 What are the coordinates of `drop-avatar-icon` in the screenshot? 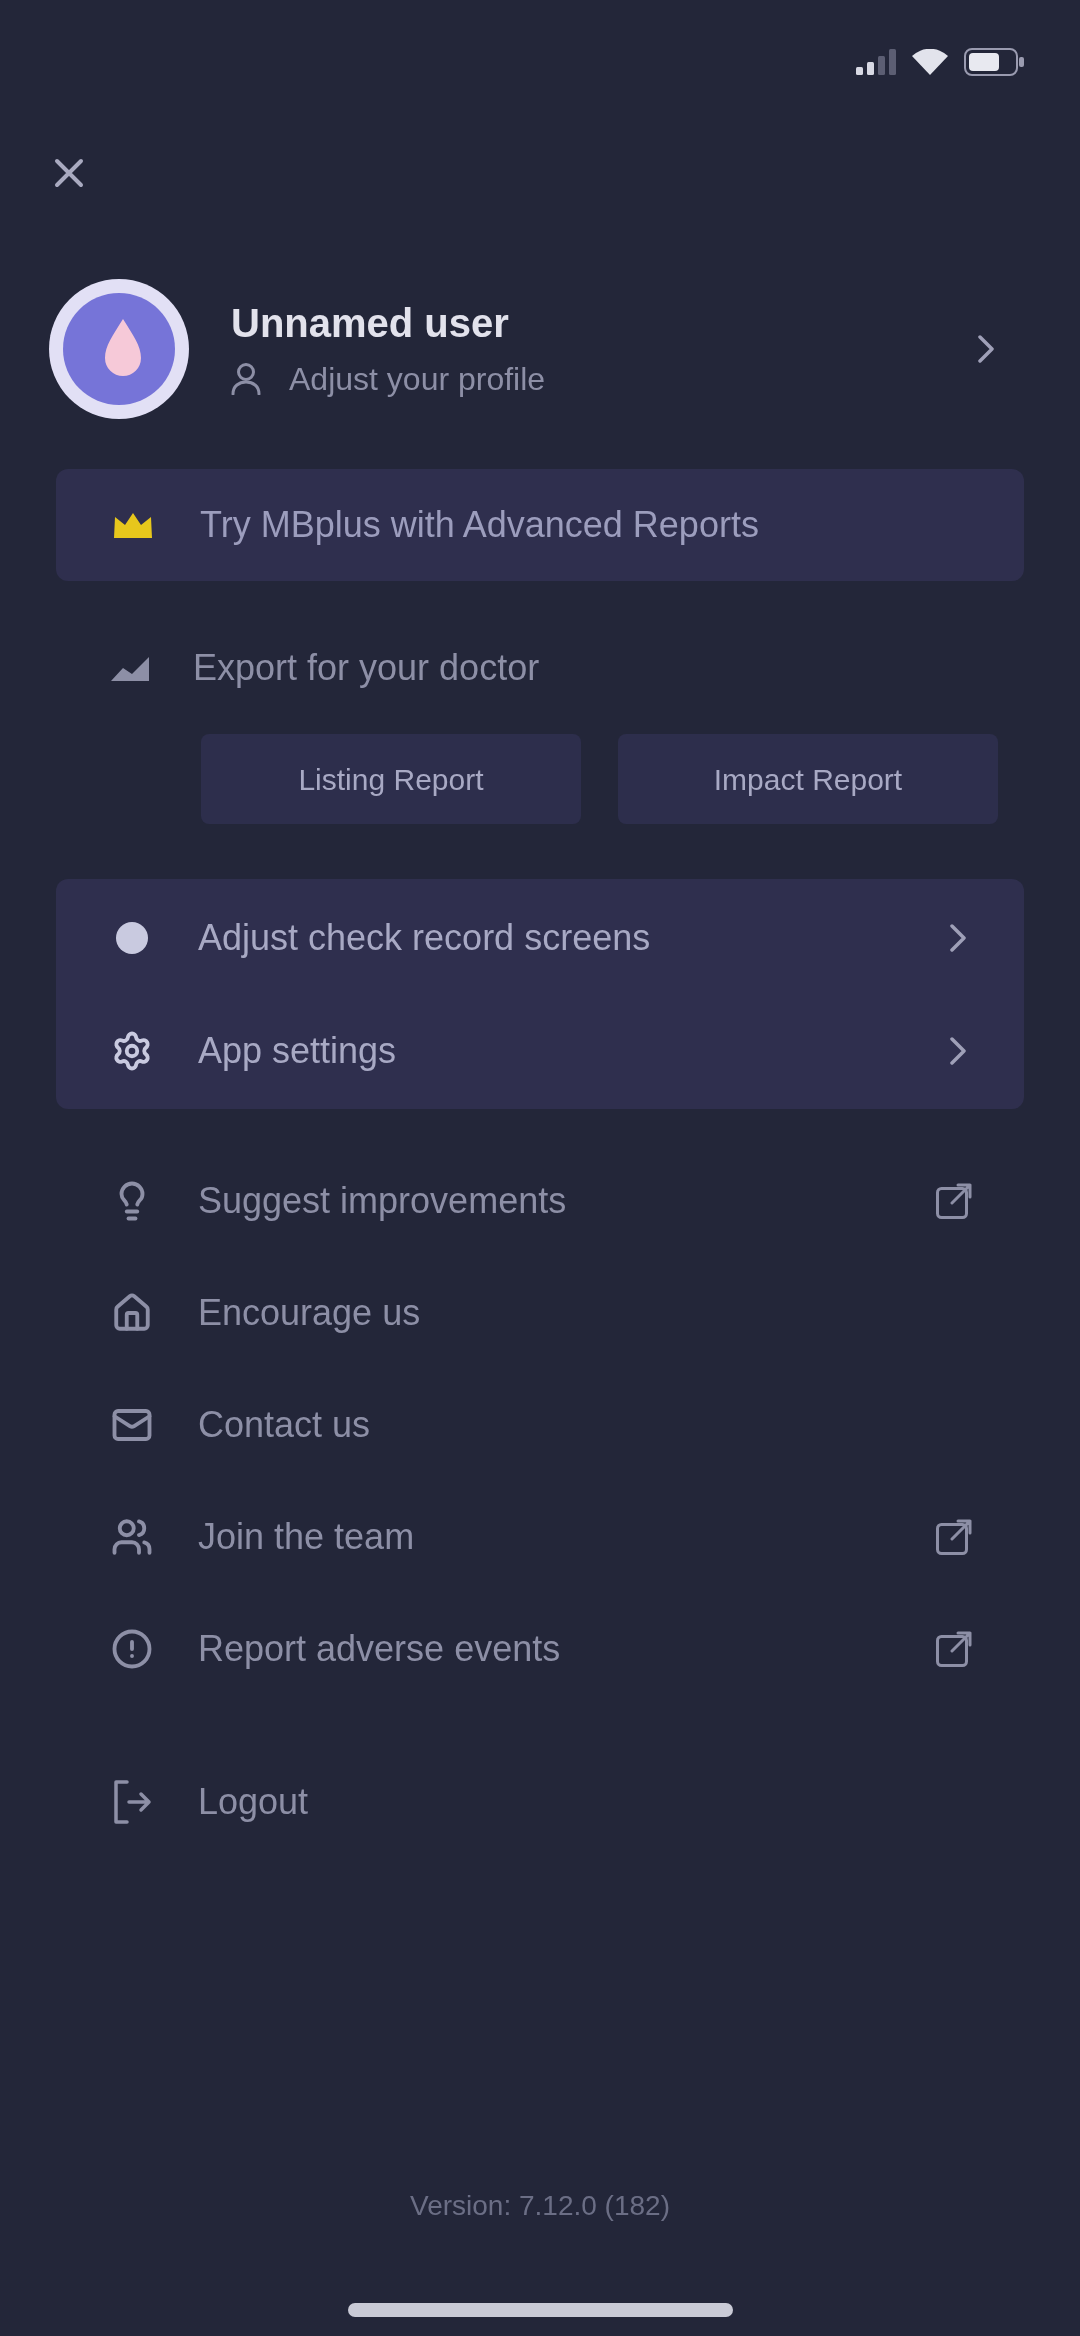 It's located at (119, 349).